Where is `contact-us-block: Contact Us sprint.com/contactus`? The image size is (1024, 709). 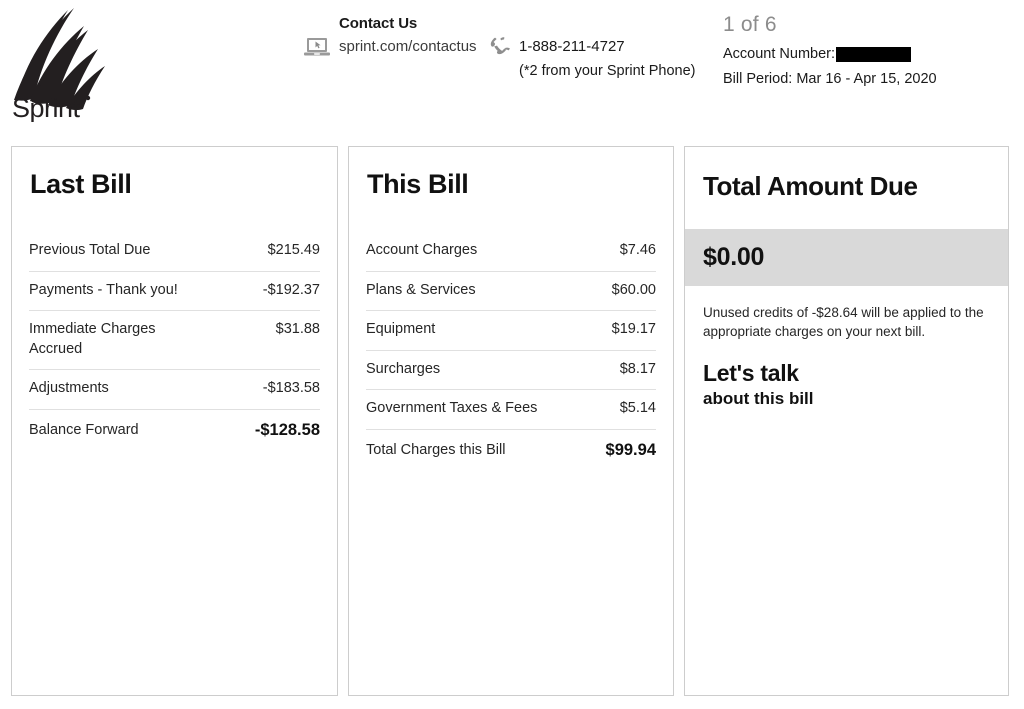
contact-us-block: Contact Us sprint.com/contactus is located at coordinates (390, 36).